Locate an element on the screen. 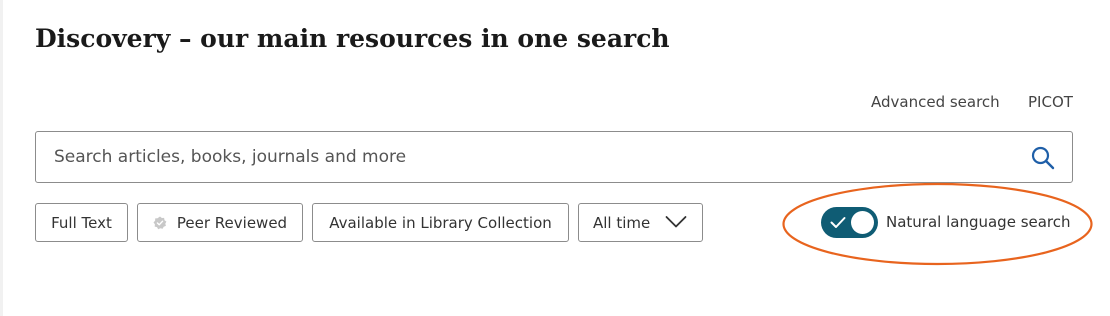  search-input is located at coordinates (534, 157).